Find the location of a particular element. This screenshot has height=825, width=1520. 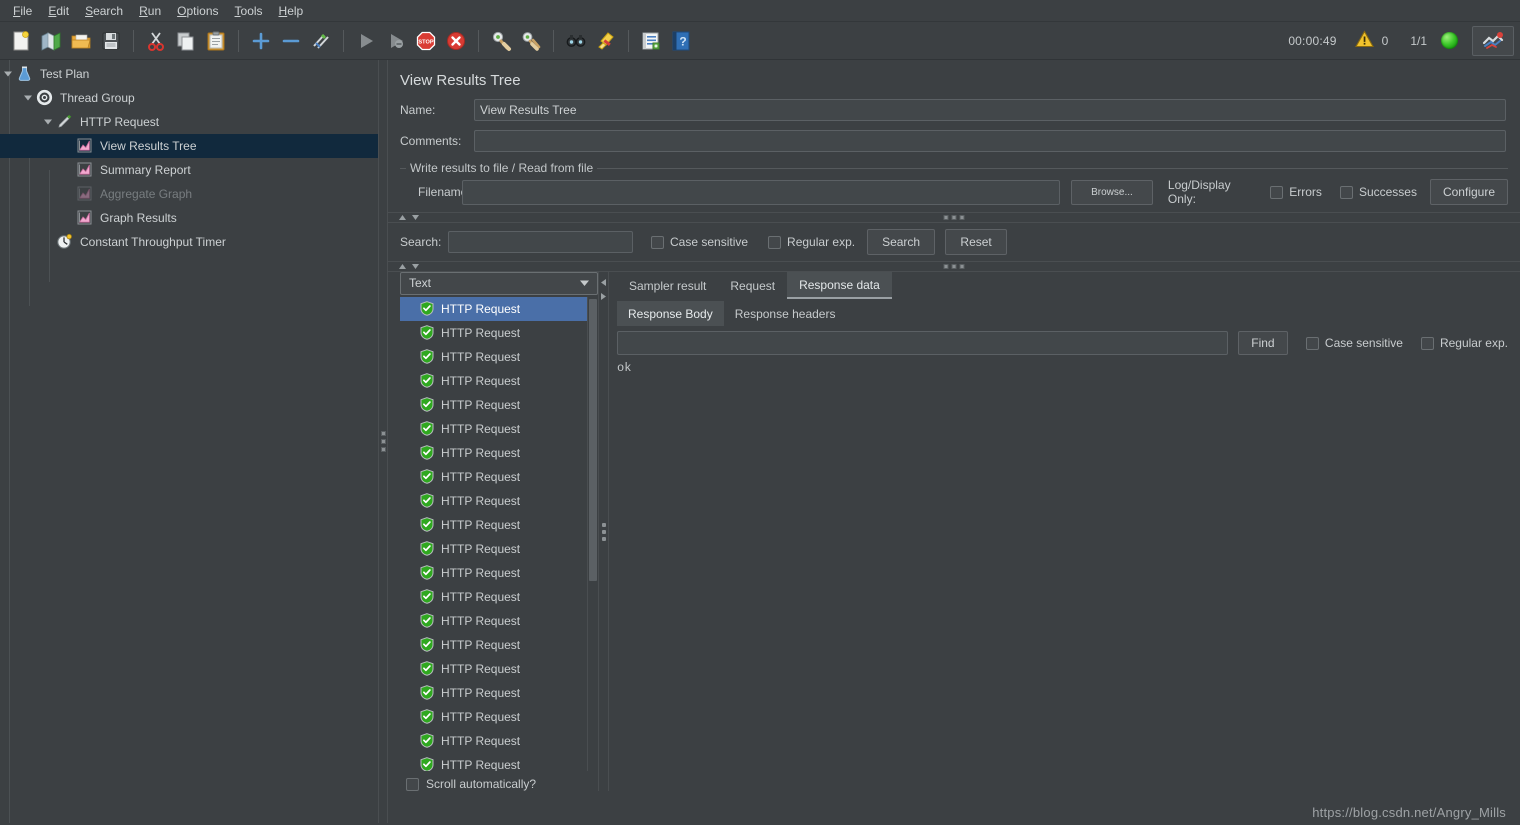

subtab-response-body: Response Body is located at coordinates (670, 313).